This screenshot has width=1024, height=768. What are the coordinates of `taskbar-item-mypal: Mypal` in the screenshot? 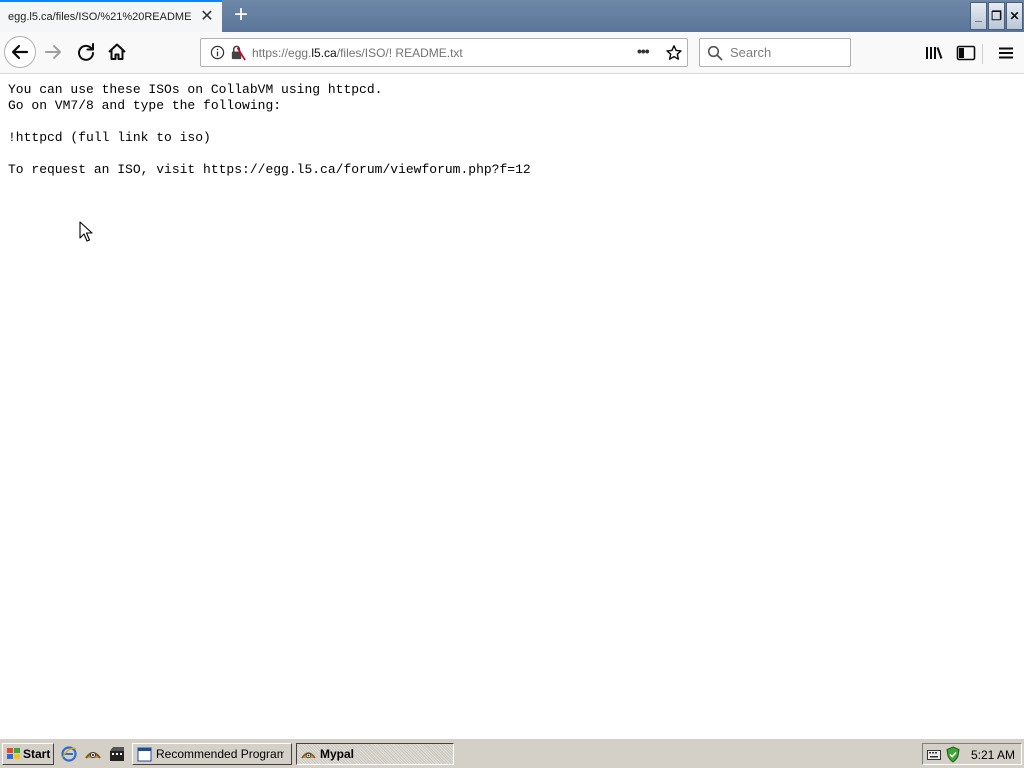 It's located at (375, 754).